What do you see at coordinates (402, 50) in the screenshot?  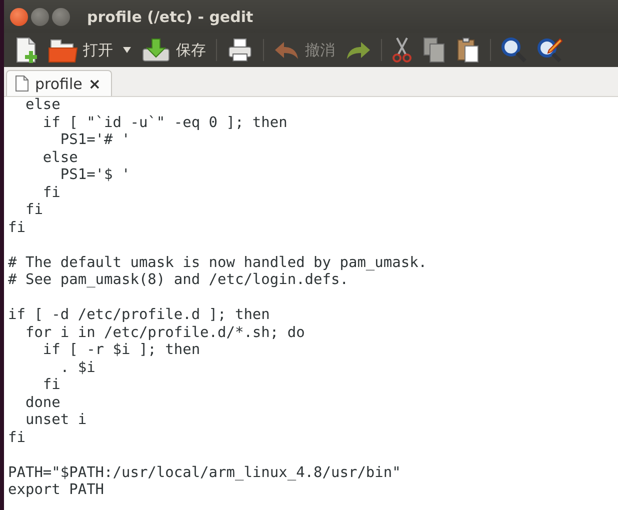 I see `scissors-icon` at bounding box center [402, 50].